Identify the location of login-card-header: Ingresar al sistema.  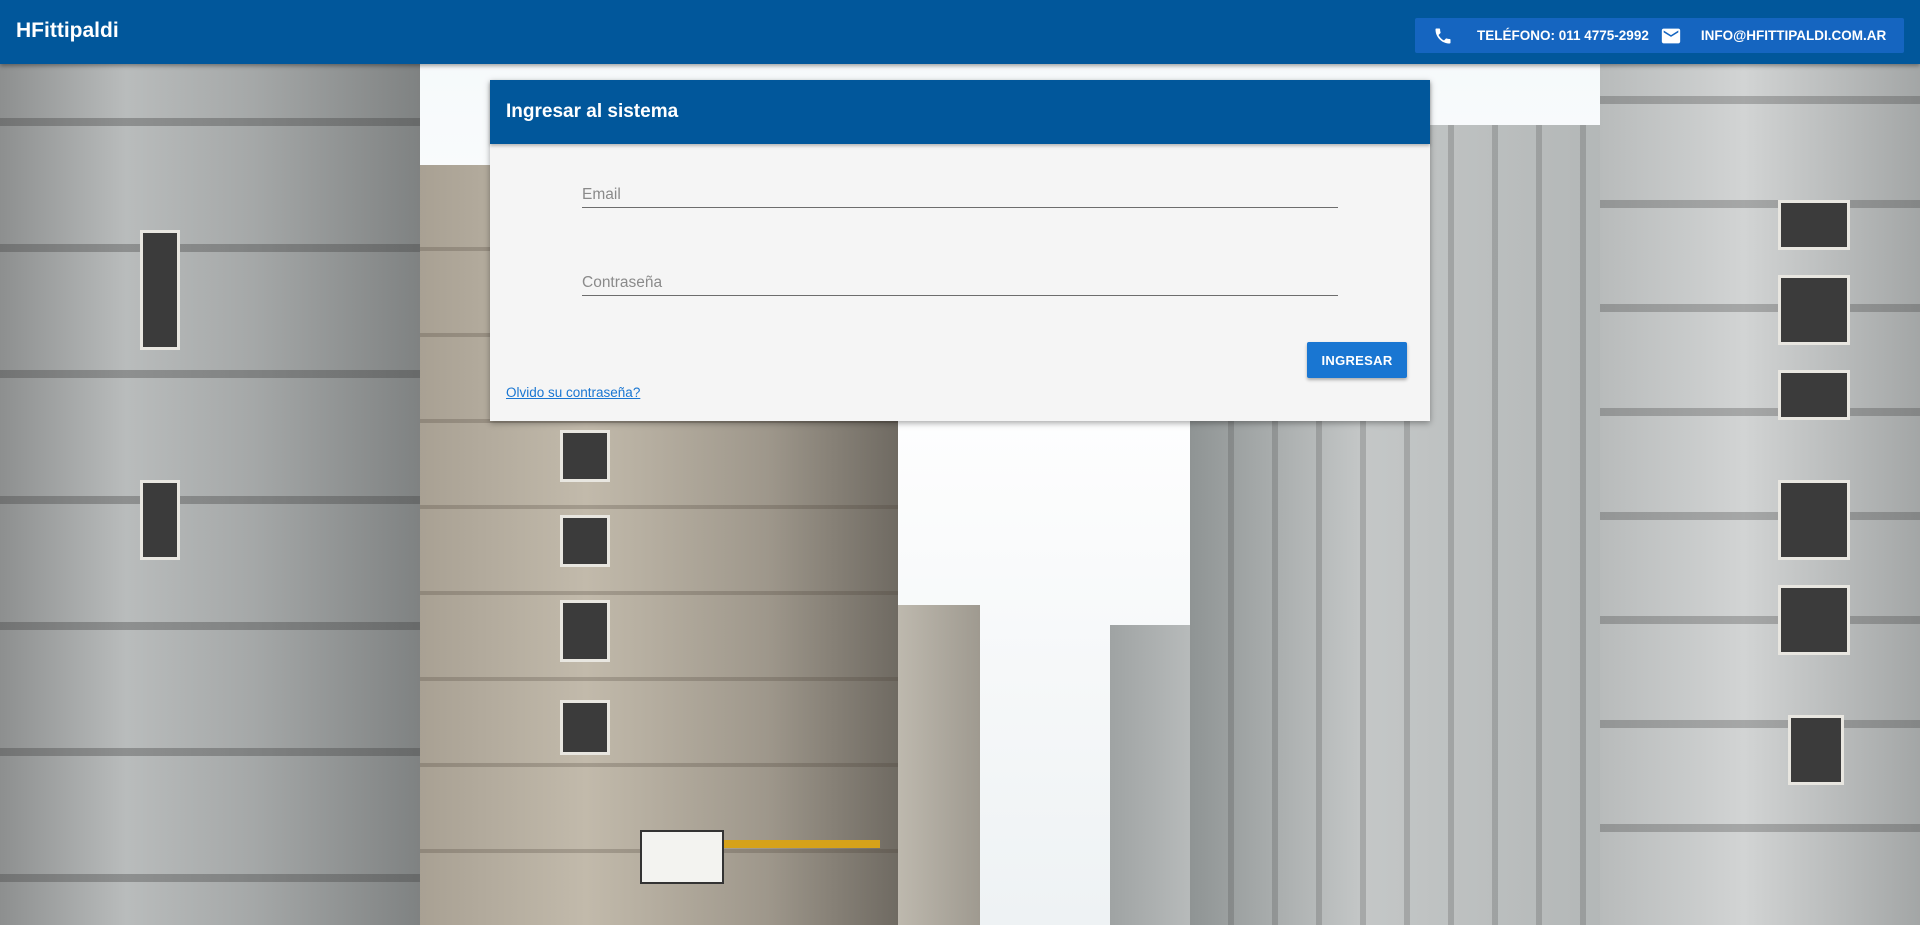
(960, 112).